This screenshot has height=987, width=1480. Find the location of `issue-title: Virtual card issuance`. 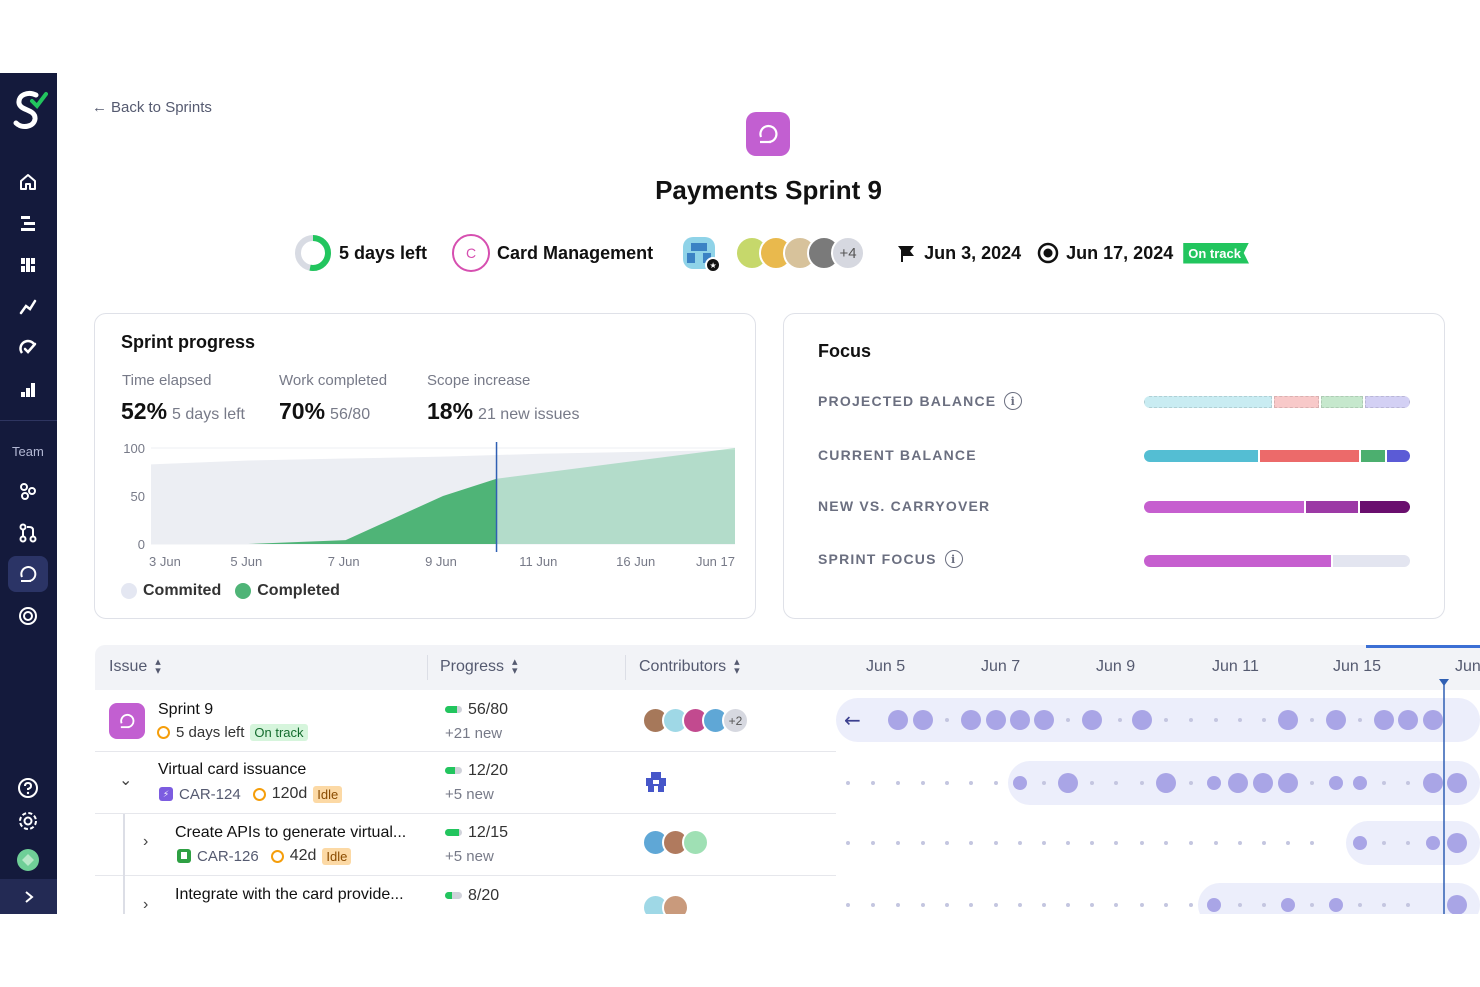

issue-title: Virtual card issuance is located at coordinates (232, 770).